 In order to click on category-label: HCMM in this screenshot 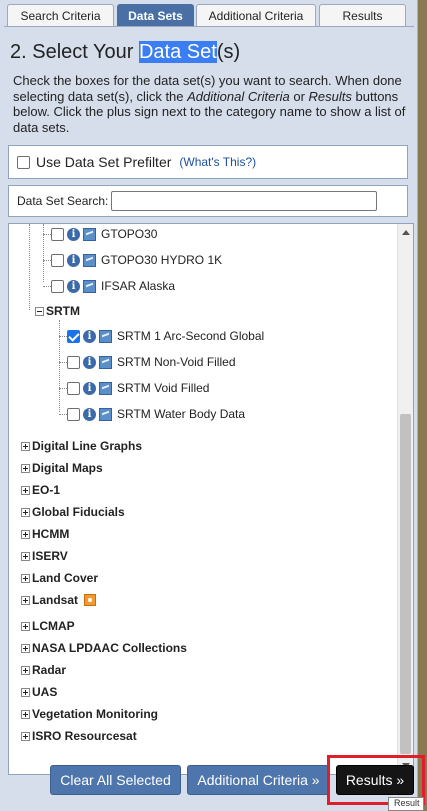, I will do `click(51, 534)`.